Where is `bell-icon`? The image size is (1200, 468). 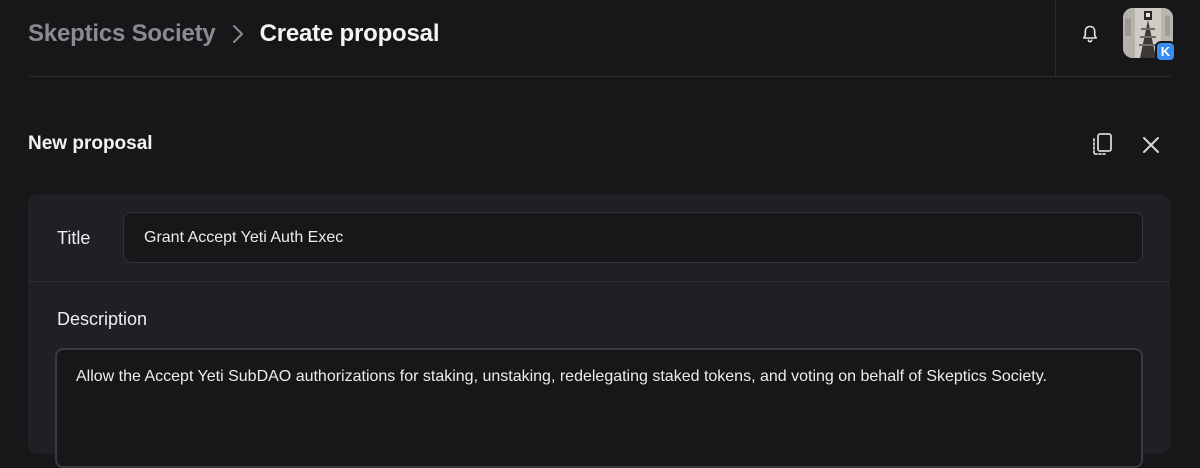
bell-icon is located at coordinates (1090, 34).